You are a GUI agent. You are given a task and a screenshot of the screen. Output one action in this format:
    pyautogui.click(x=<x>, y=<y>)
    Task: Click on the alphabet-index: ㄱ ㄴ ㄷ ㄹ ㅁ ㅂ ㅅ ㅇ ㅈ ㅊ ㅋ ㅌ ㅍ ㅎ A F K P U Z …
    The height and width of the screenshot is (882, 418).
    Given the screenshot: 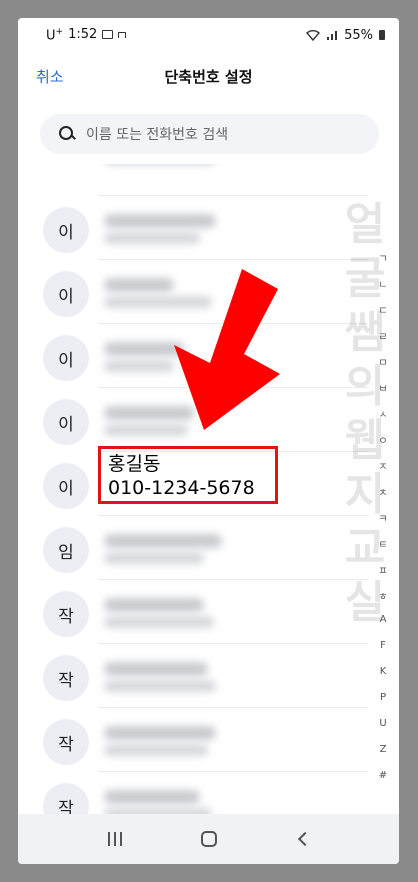 What is the action you would take?
    pyautogui.click(x=383, y=540)
    